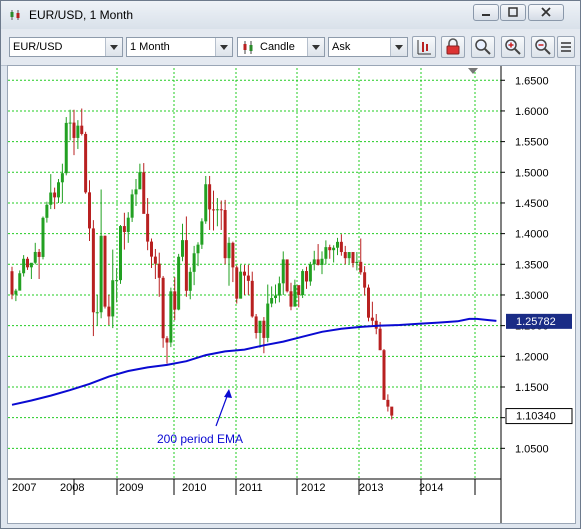 Image resolution: width=581 pixels, height=529 pixels. What do you see at coordinates (424, 47) in the screenshot?
I see `candle-chart-button` at bounding box center [424, 47].